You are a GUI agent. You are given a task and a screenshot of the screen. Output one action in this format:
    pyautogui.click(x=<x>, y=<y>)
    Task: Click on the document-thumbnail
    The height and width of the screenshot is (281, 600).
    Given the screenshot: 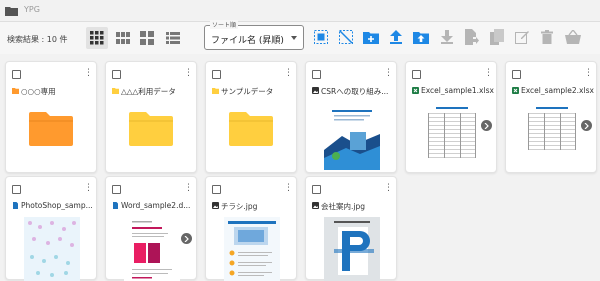 What is the action you would take?
    pyautogui.click(x=152, y=249)
    